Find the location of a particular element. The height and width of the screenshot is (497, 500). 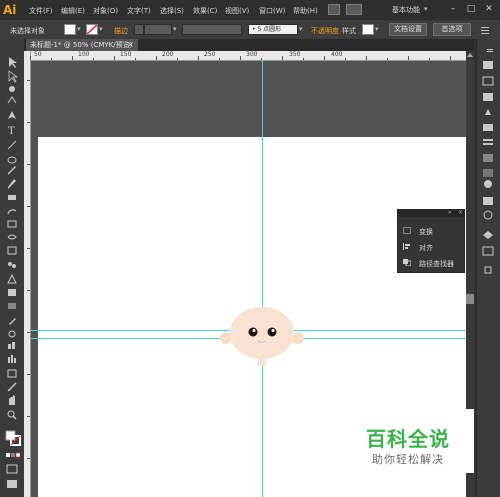

stroke-swatch is located at coordinates (92, 29).